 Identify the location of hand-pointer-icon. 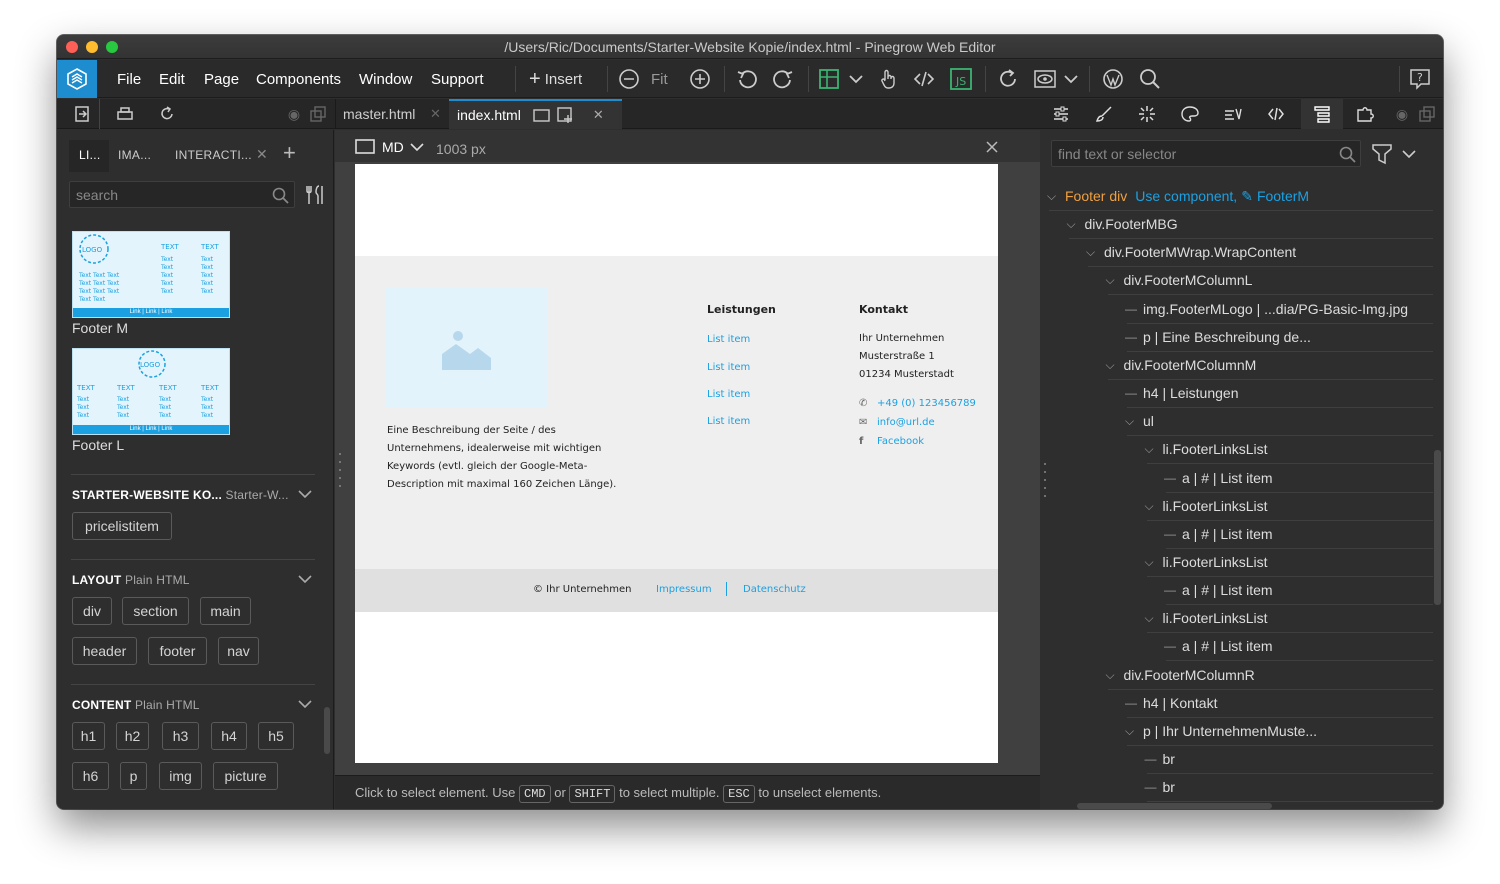
(888, 79).